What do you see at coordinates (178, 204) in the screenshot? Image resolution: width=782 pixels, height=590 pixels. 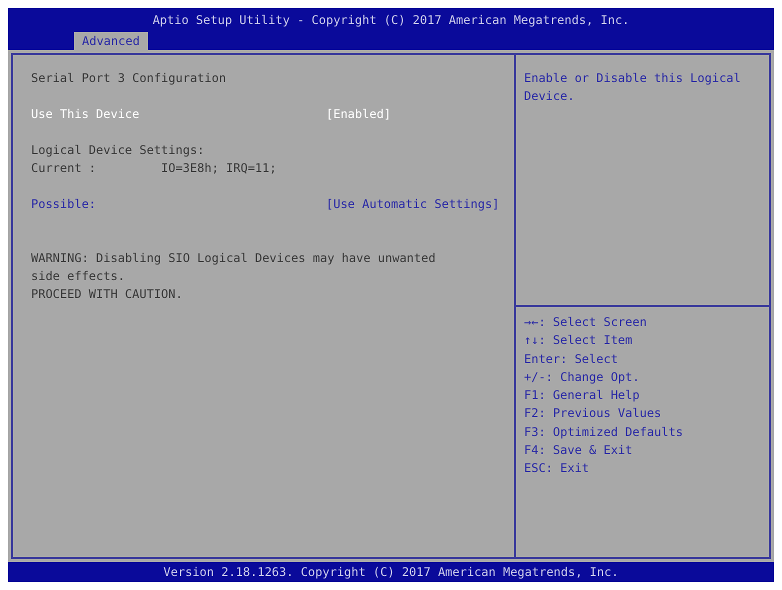 I see `setting-label: Possible:` at bounding box center [178, 204].